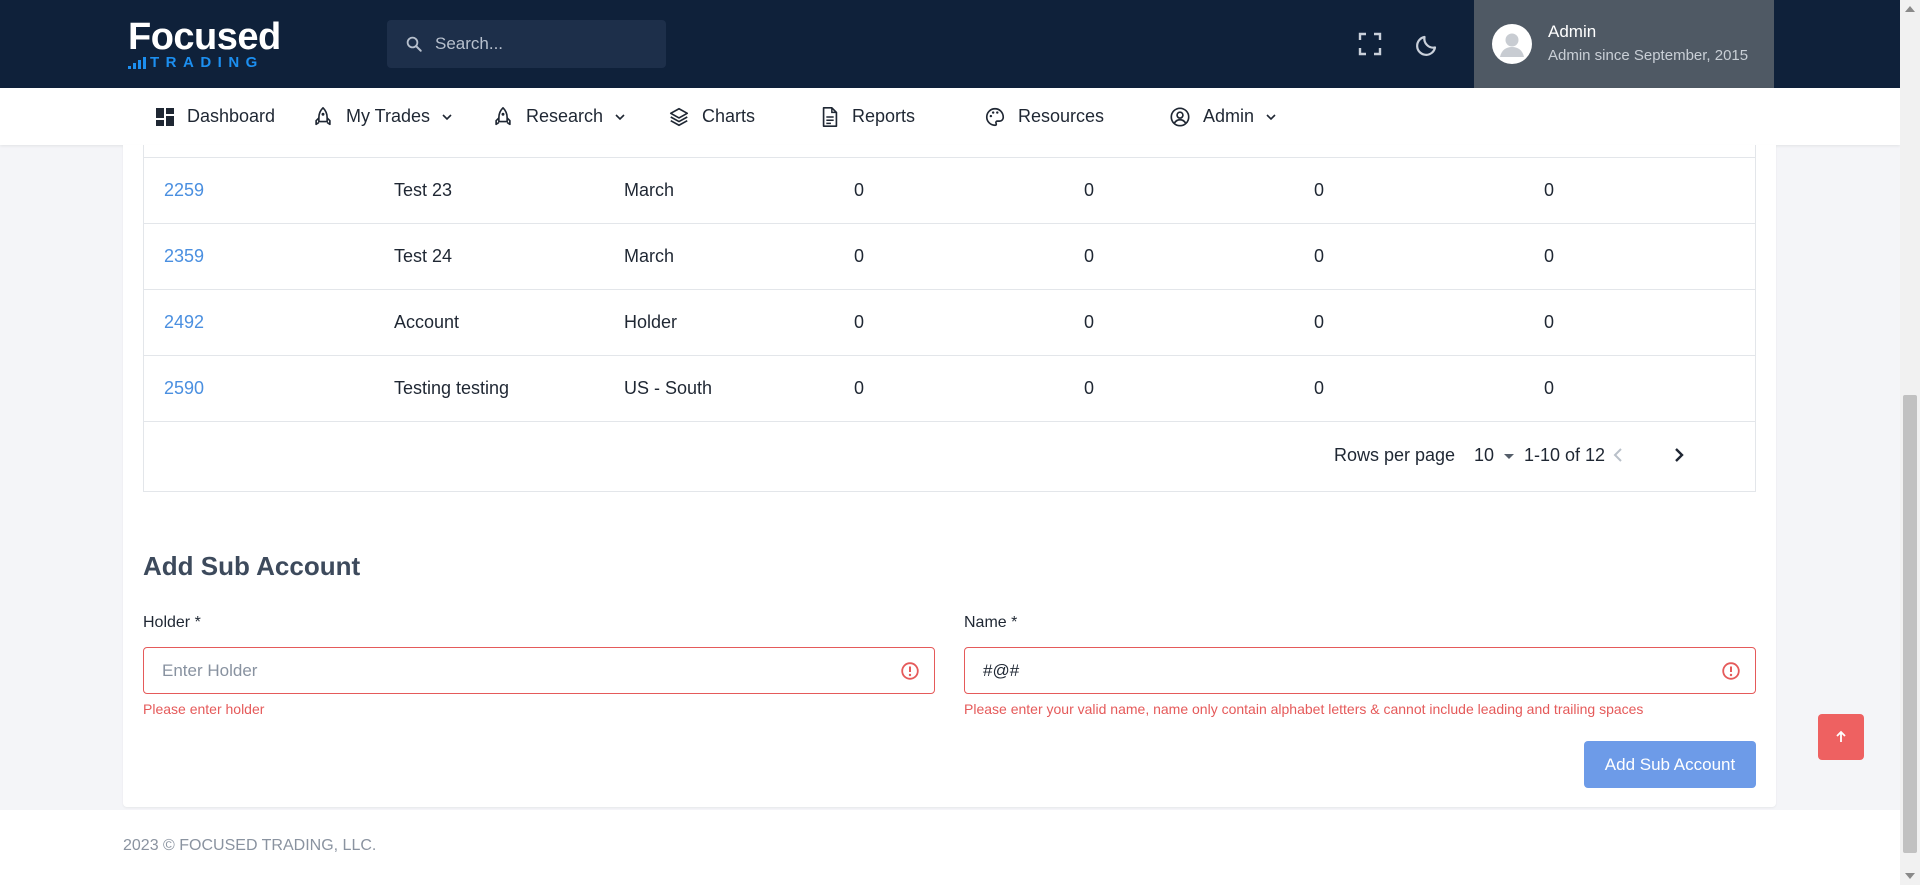  What do you see at coordinates (184, 388) in the screenshot?
I see `account-id-link: 2590` at bounding box center [184, 388].